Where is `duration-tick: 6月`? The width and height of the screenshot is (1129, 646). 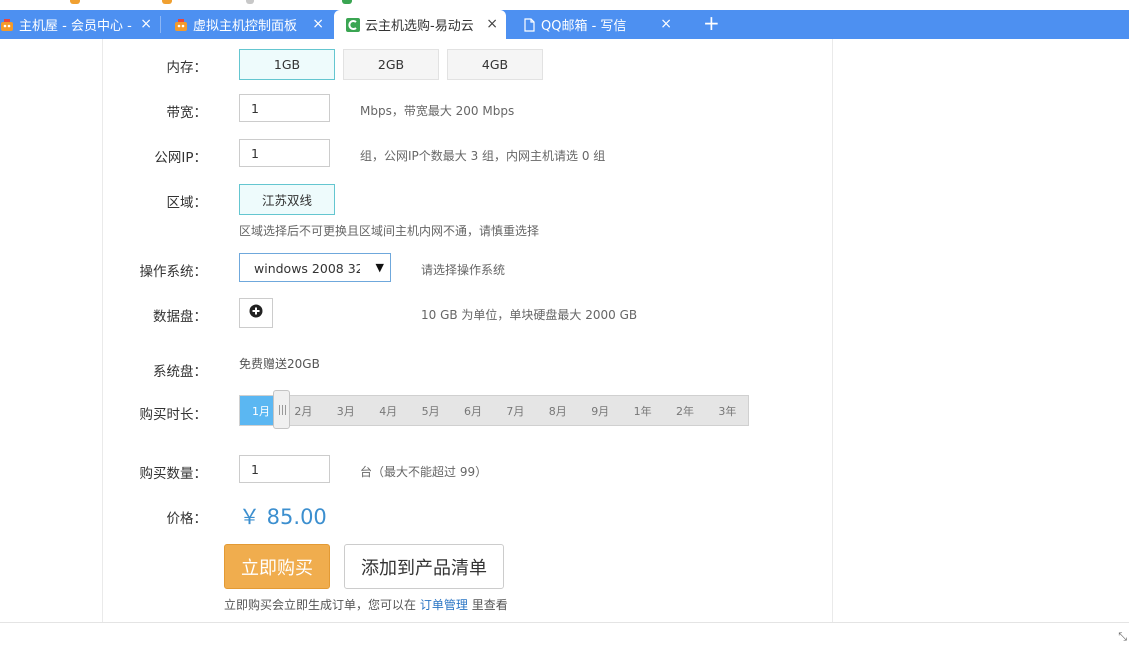 duration-tick: 6月 is located at coordinates (473, 411).